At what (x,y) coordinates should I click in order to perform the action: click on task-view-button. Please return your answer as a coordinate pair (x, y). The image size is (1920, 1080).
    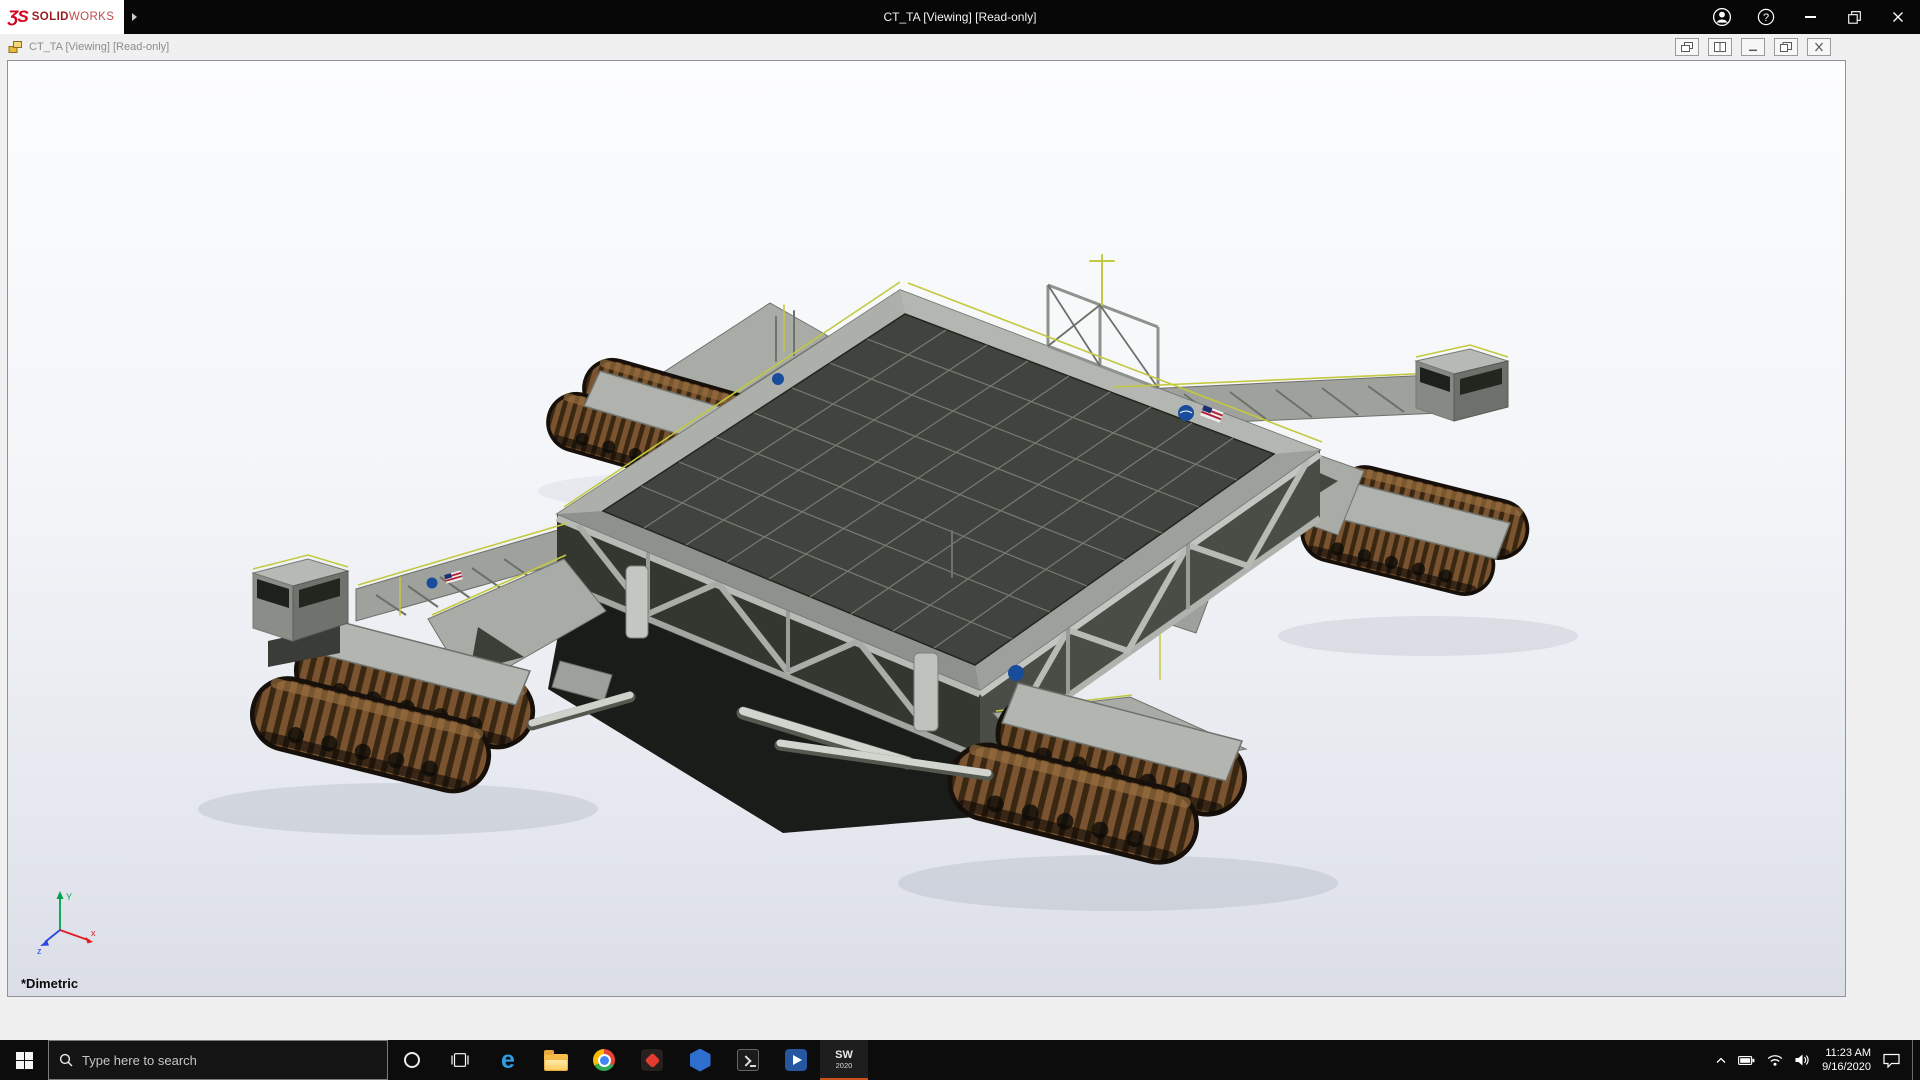
    Looking at the image, I should click on (460, 1060).